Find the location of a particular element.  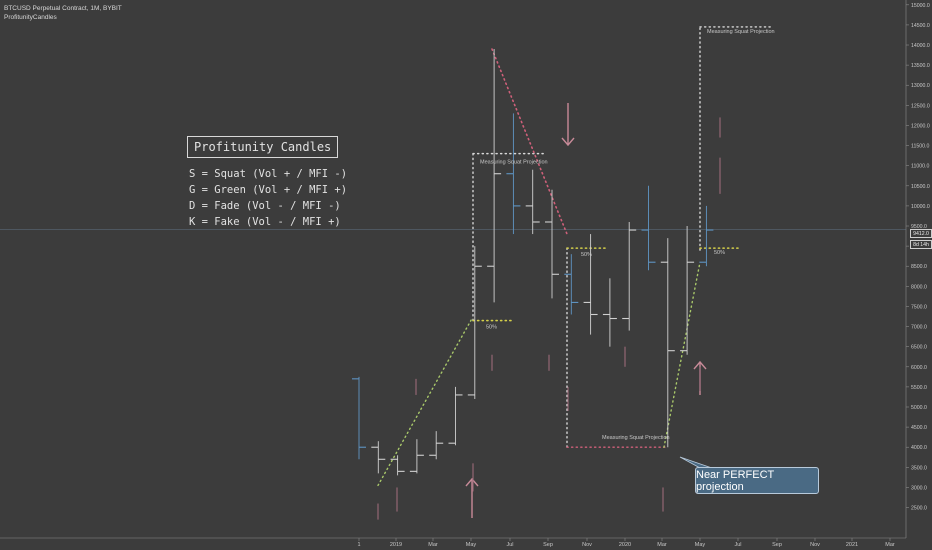

legend-title: Profitunity Candles is located at coordinates (263, 147).